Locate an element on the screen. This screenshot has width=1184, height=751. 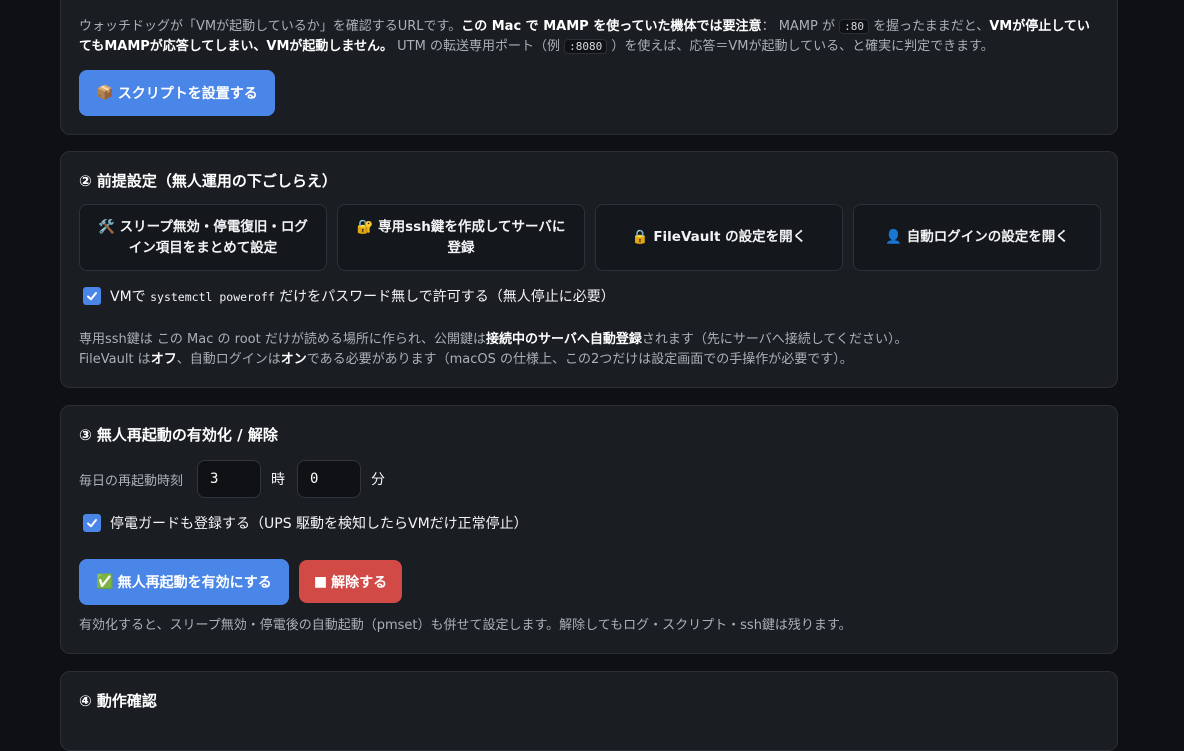
tile-label: 専用ssh鍵を作成してサーバに登録 is located at coordinates (472, 237).